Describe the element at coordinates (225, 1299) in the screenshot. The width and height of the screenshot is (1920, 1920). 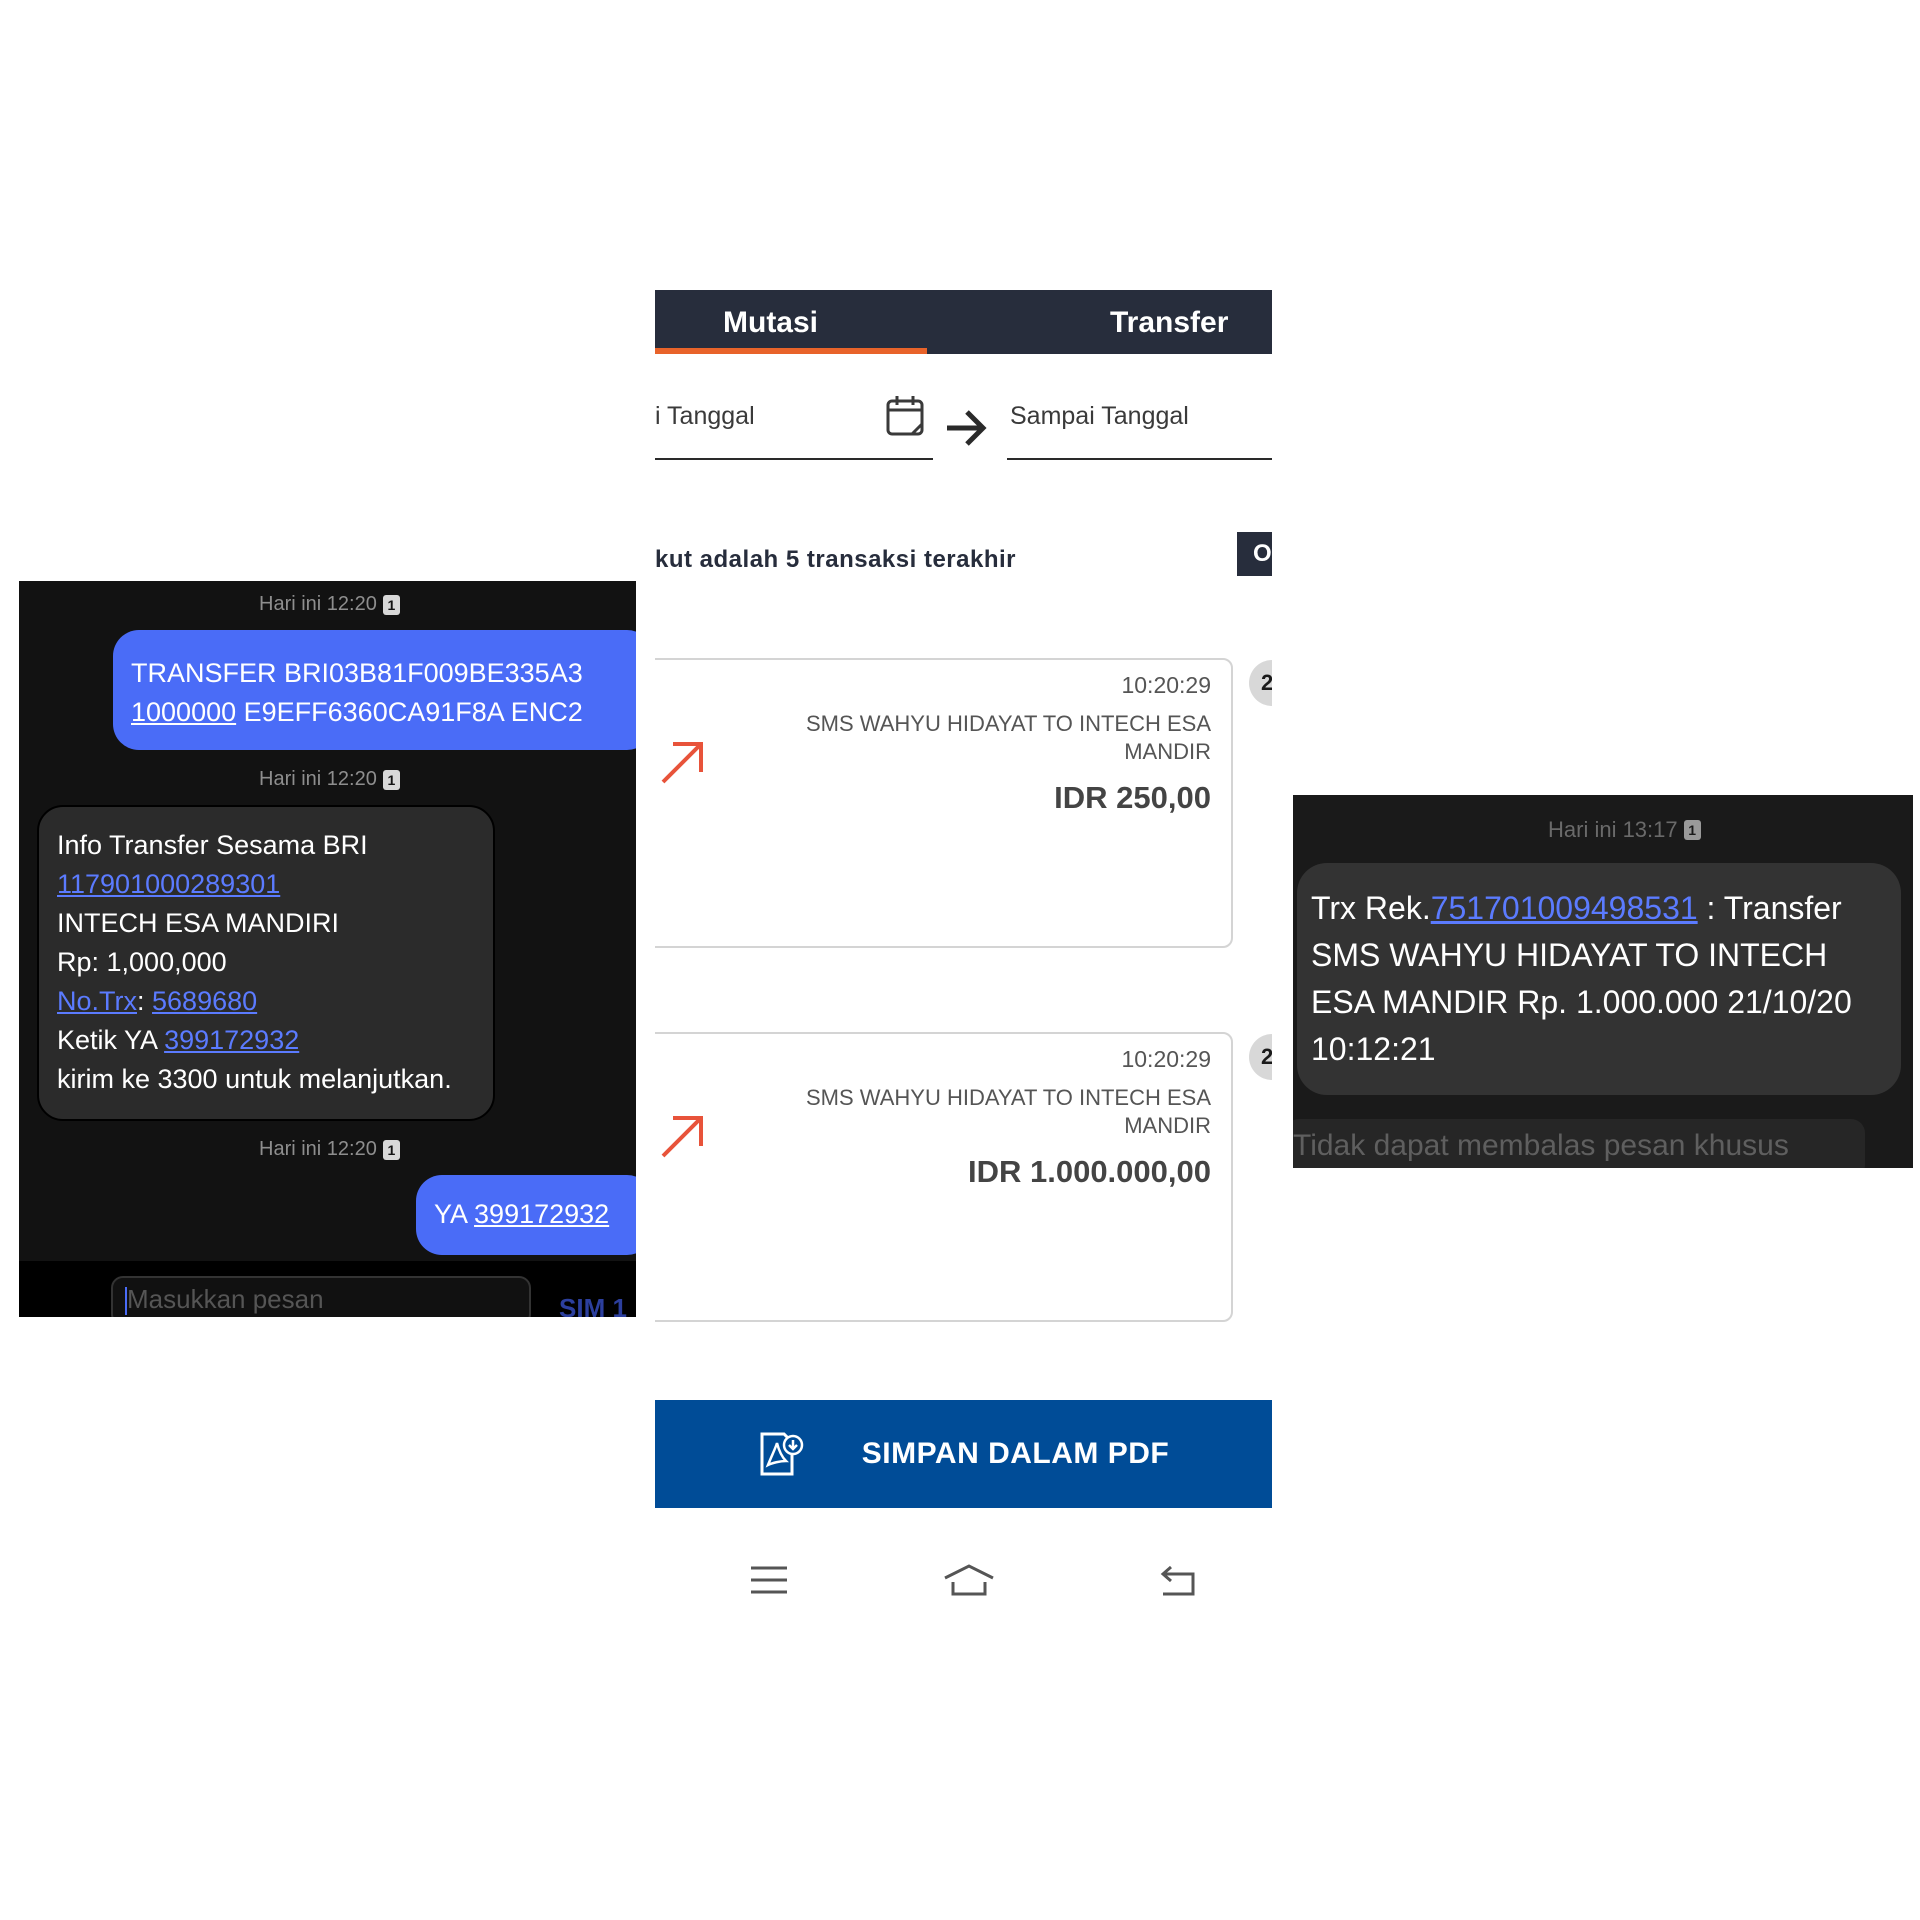
I see `input-placeholder: Masukkan pesan` at that location.